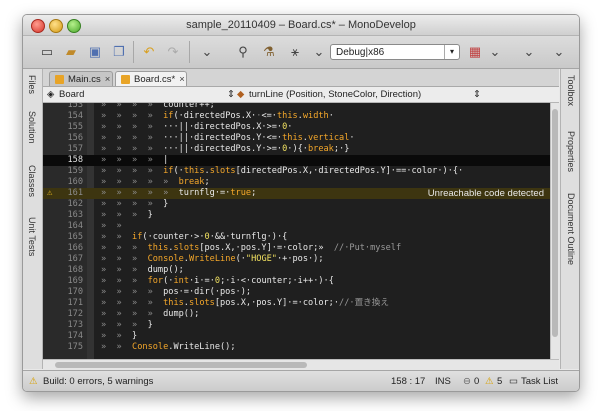  What do you see at coordinates (75, 171) in the screenshot?
I see `line-number: 159` at bounding box center [75, 171].